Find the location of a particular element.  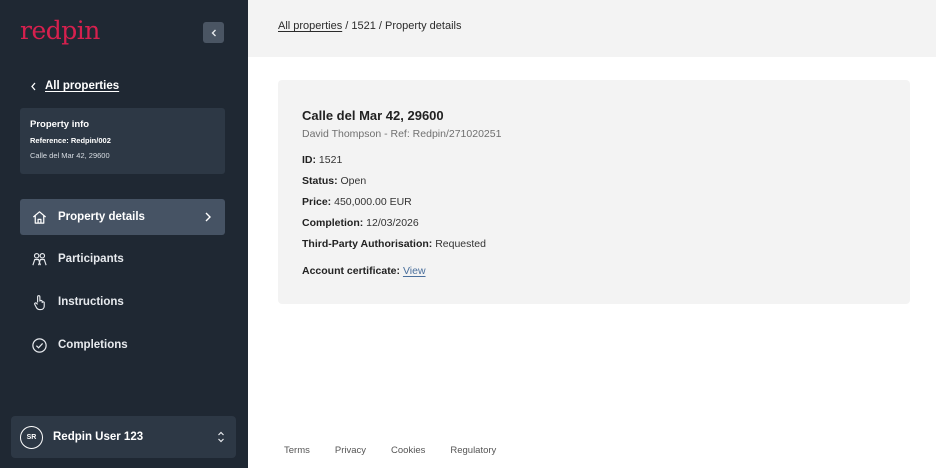

detail-row-completion: Completion: 12/03/2026 is located at coordinates (606, 227).